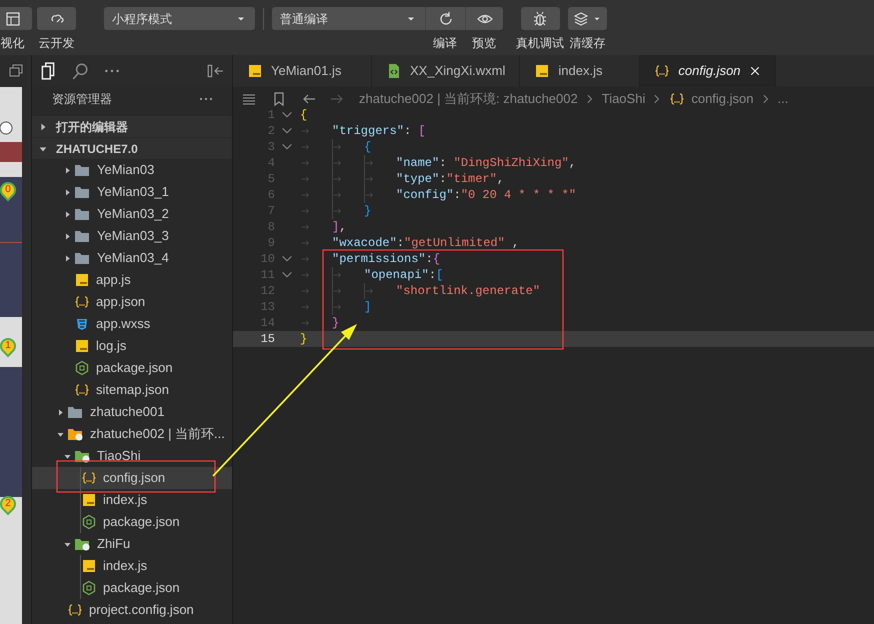  I want to click on compile-button, so click(445, 18).